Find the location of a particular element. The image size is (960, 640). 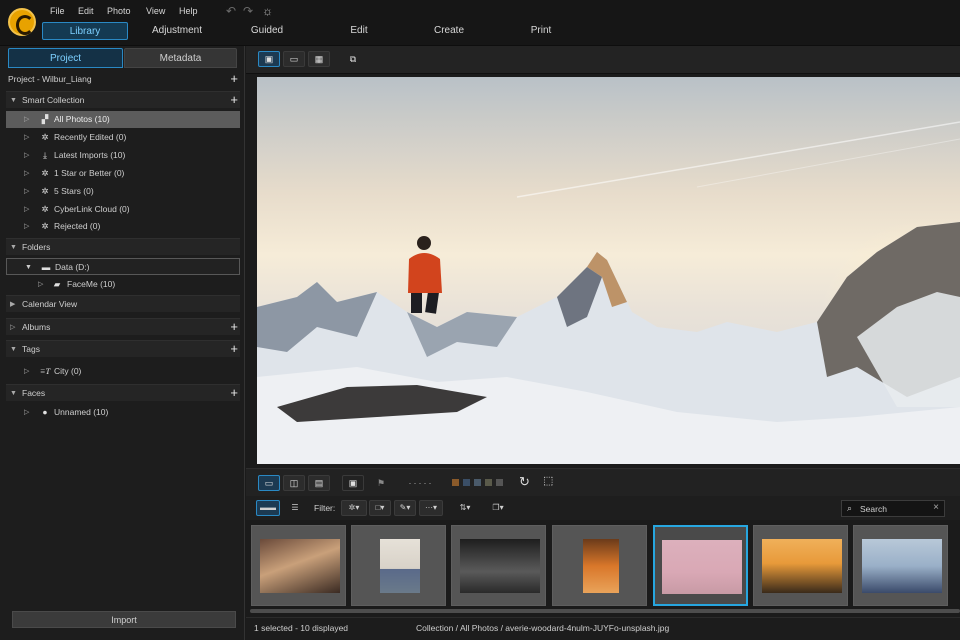

stack-icon: ❐▾ is located at coordinates (498, 508).